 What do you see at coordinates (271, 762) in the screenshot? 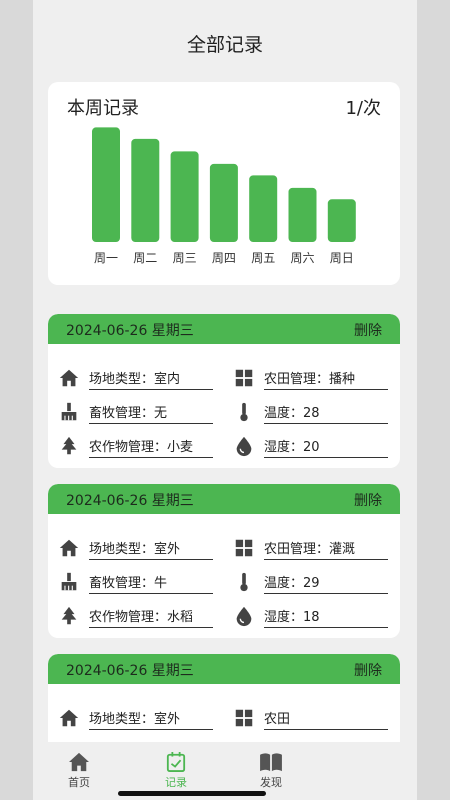
I see `book-icon` at bounding box center [271, 762].